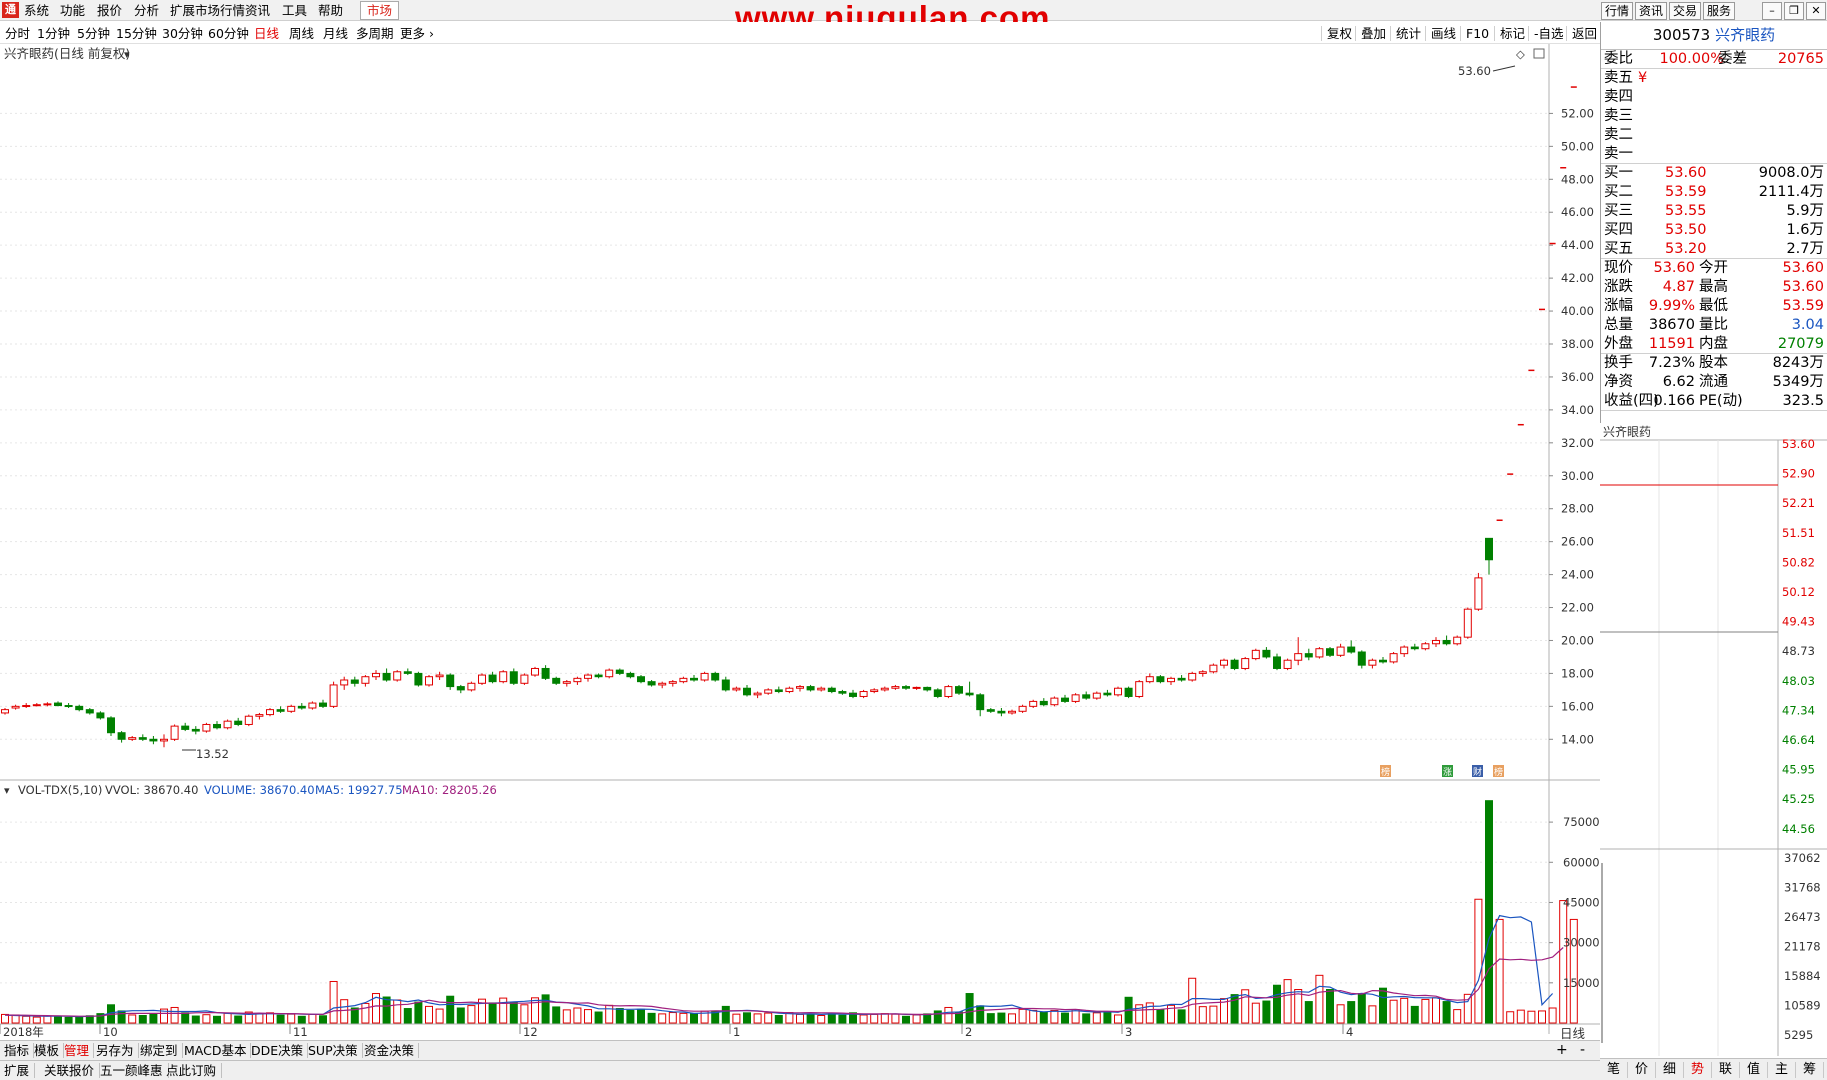 The height and width of the screenshot is (1080, 1827). What do you see at coordinates (1685, 11) in the screenshot?
I see `right-menu-trade: 交易` at bounding box center [1685, 11].